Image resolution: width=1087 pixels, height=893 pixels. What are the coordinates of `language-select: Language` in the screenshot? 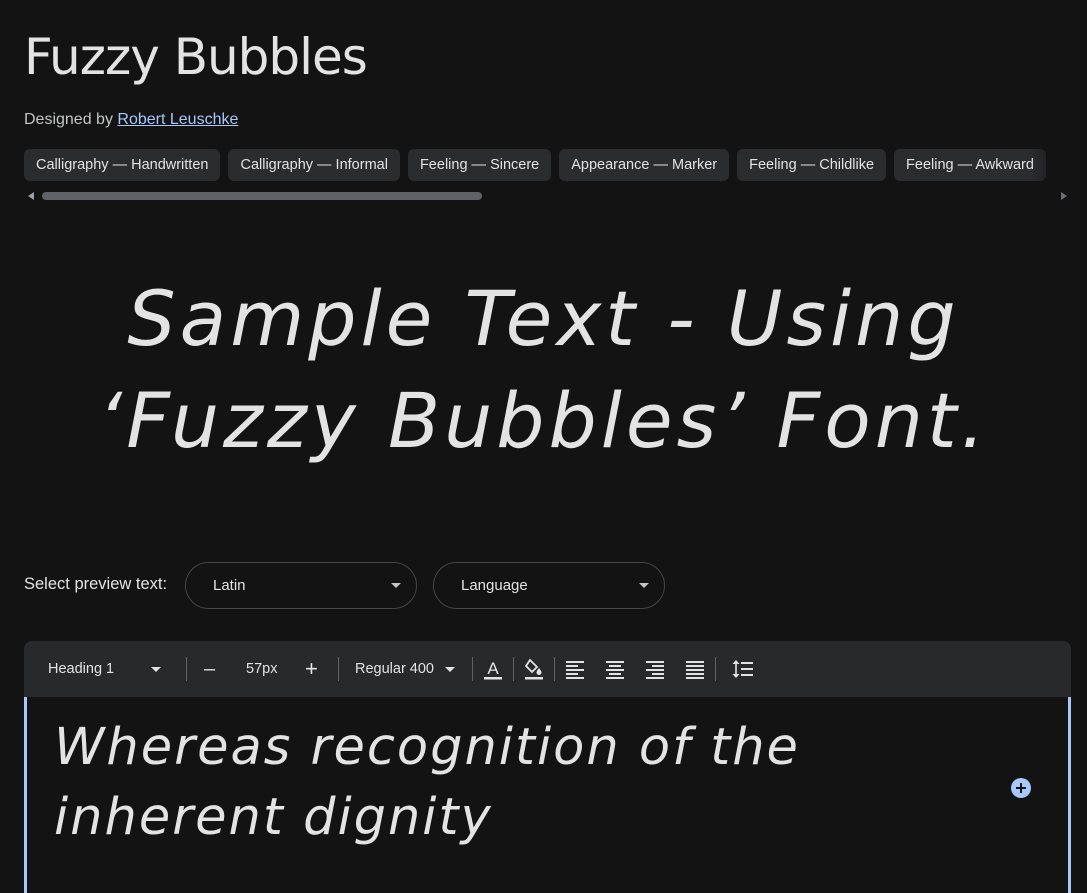 It's located at (549, 585).